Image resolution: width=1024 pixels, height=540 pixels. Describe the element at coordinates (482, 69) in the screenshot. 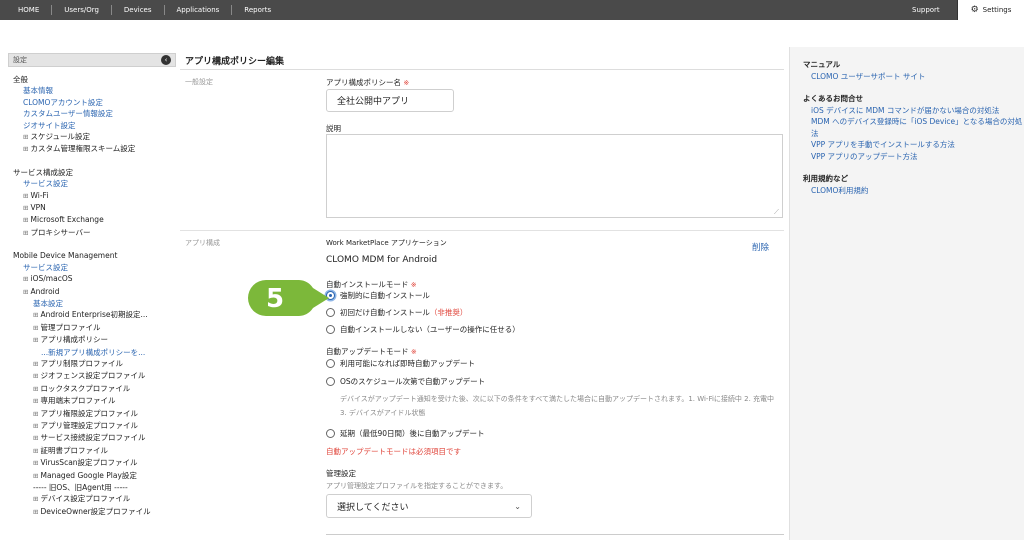

I see `title-divider` at that location.